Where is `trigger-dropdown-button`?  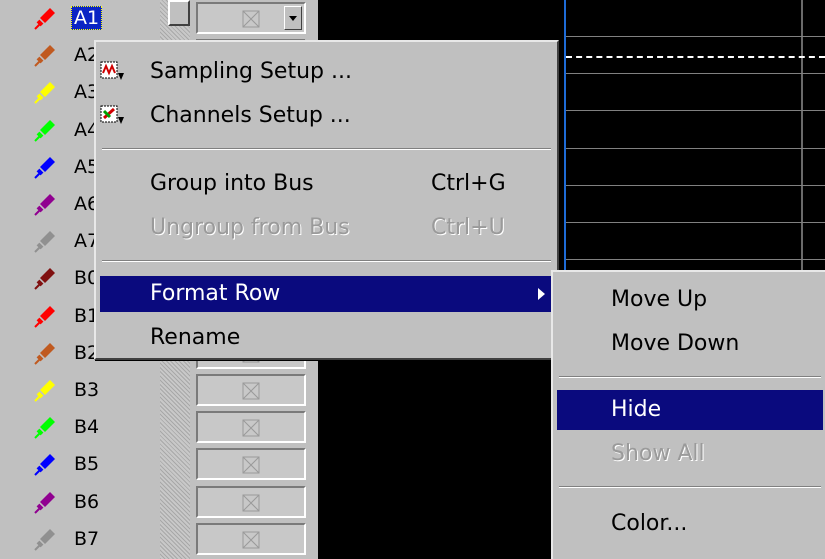 trigger-dropdown-button is located at coordinates (293, 18).